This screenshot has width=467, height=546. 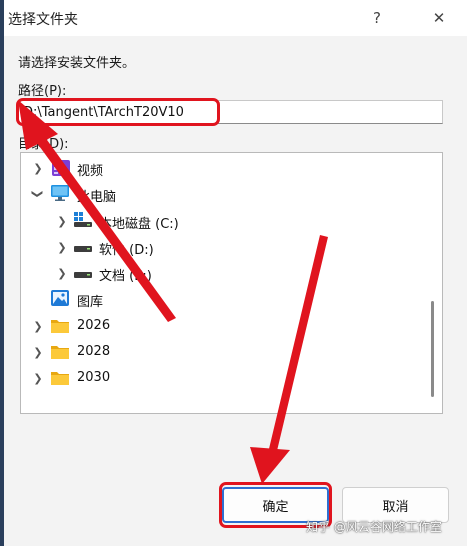 I want to click on tree-item-gallery: 图库, so click(x=223, y=299).